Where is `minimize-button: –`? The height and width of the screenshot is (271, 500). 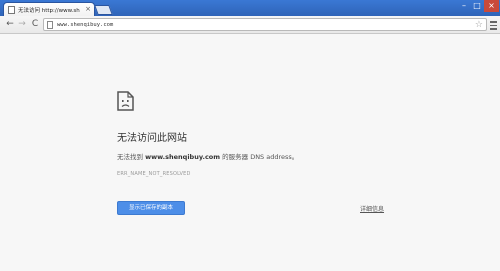
minimize-button: – is located at coordinates (464, 6).